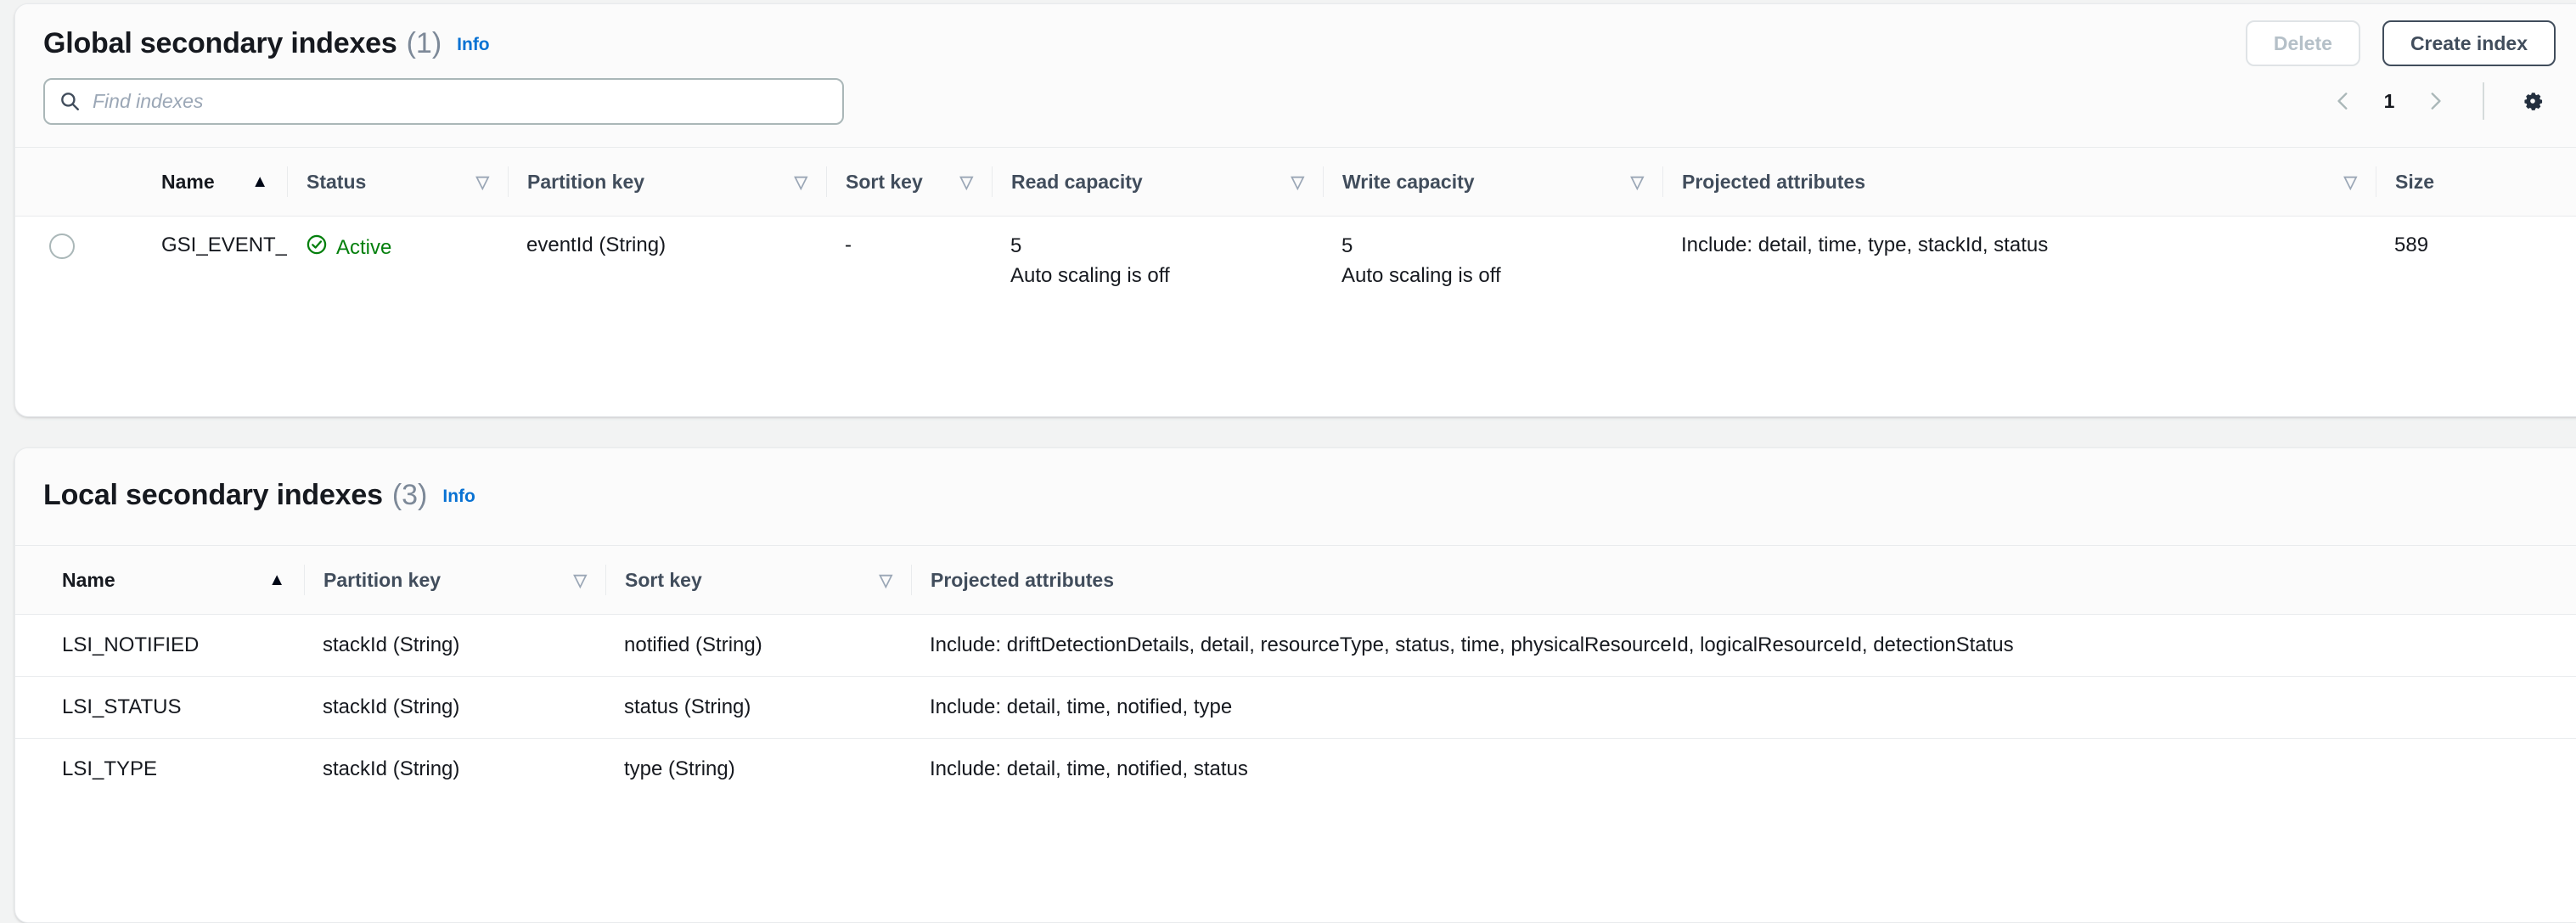  Describe the element at coordinates (1157, 262) in the screenshot. I see `gsi-cell-read-capacity: 5 Auto scaling is off` at that location.